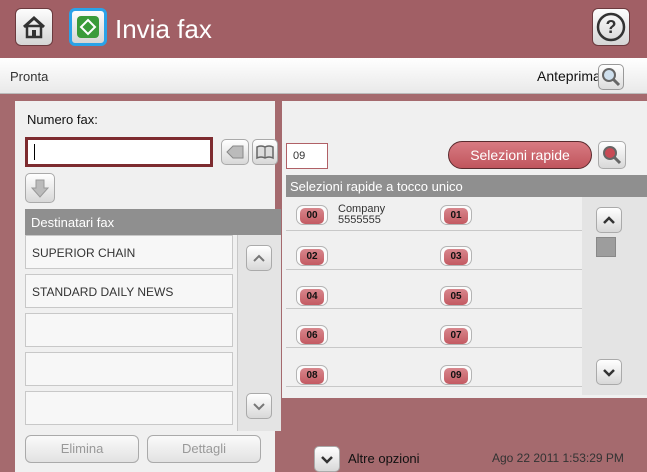 This screenshot has height=472, width=647. What do you see at coordinates (62, 119) in the screenshot?
I see `fax-number-label: Numero fax:` at bounding box center [62, 119].